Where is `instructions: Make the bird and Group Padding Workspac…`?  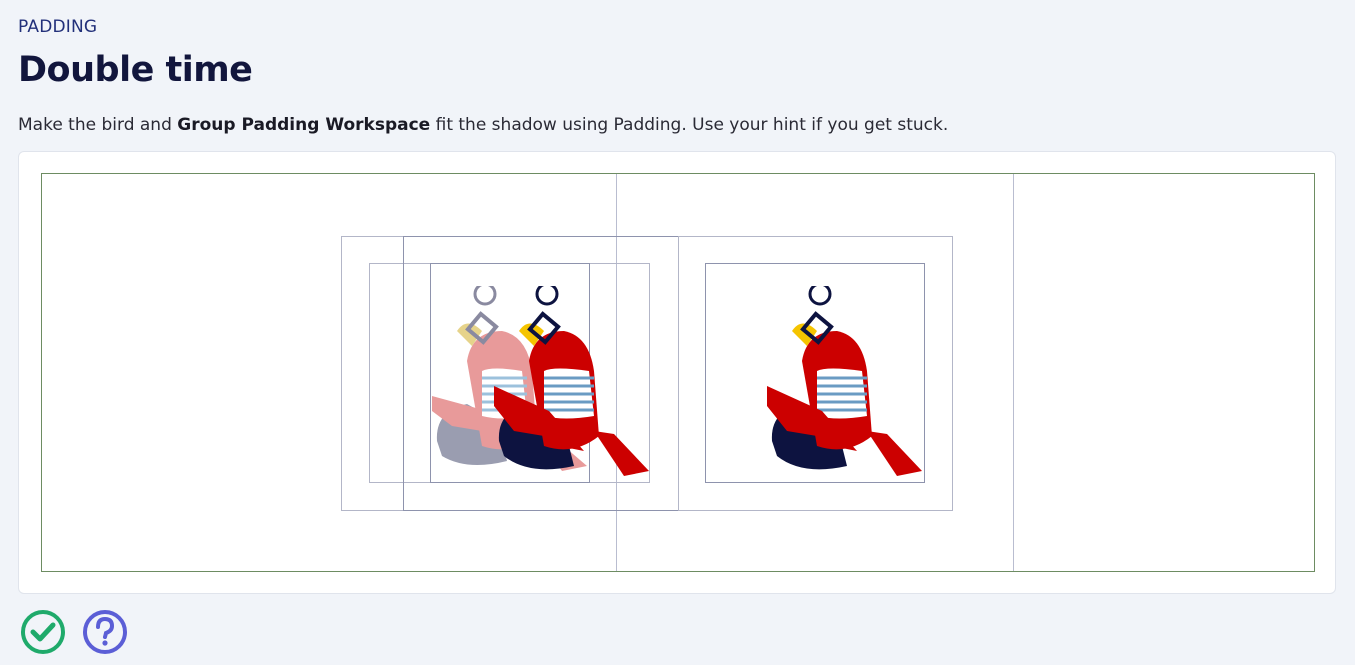
instructions: Make the bird and Group Padding Workspac… is located at coordinates (483, 125).